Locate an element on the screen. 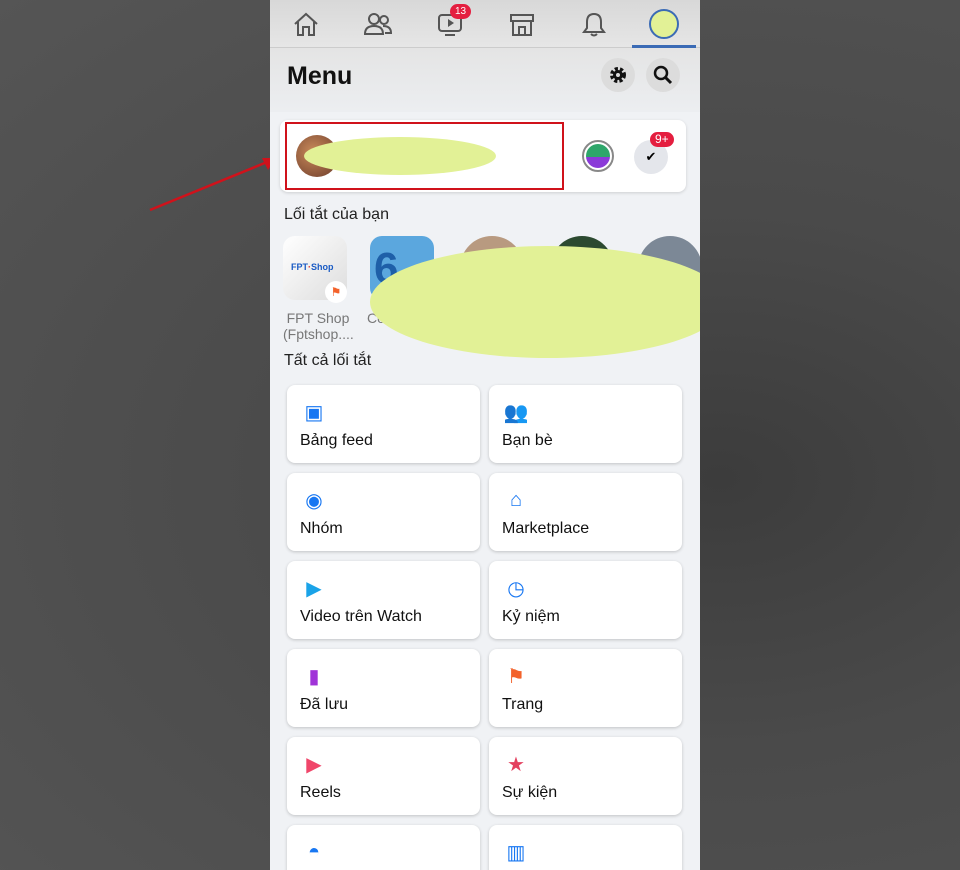 This screenshot has width=960, height=870. profile-card: ✔ 9+ is located at coordinates (483, 156).